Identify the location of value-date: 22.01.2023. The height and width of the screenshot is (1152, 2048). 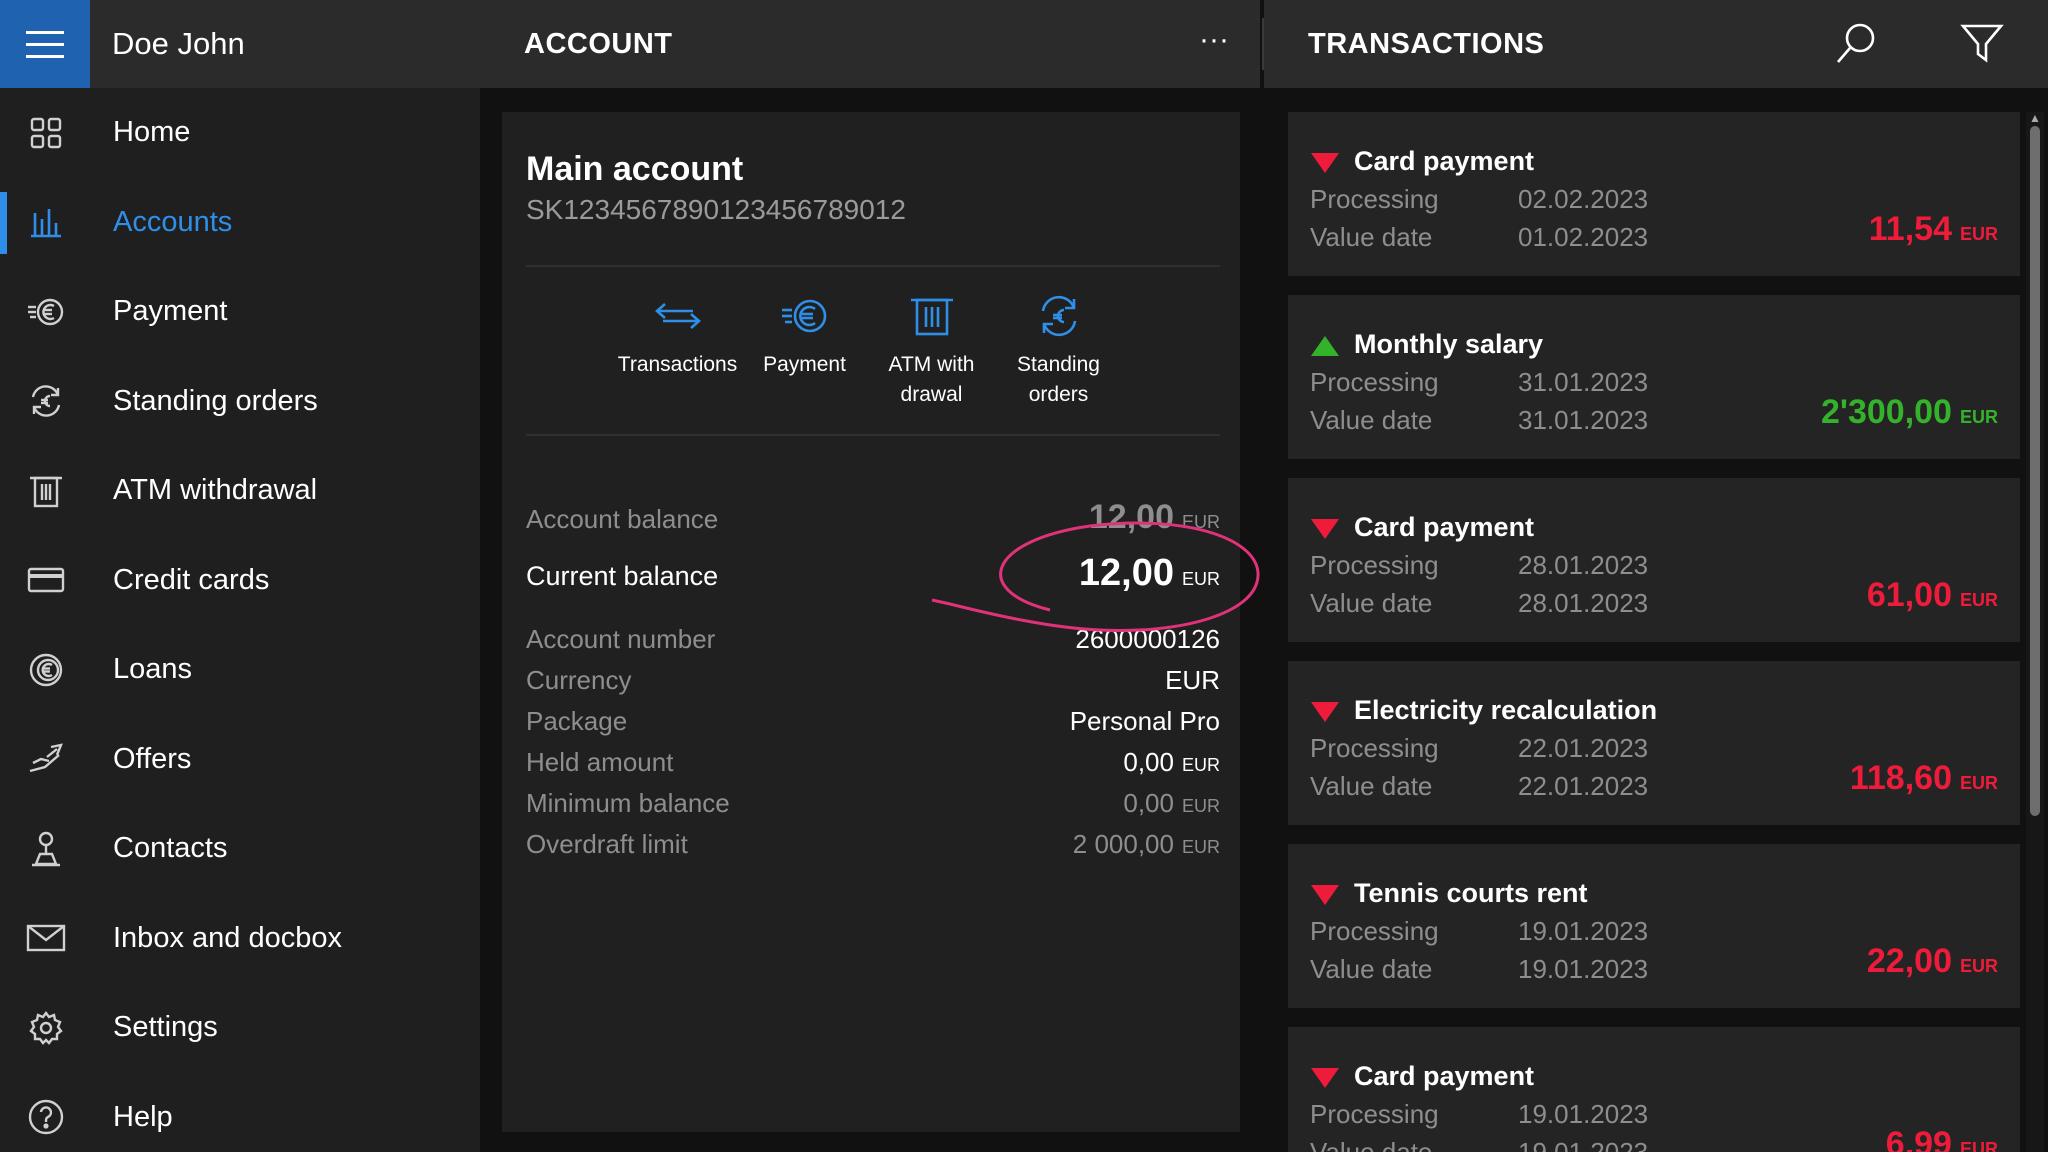
(1583, 786).